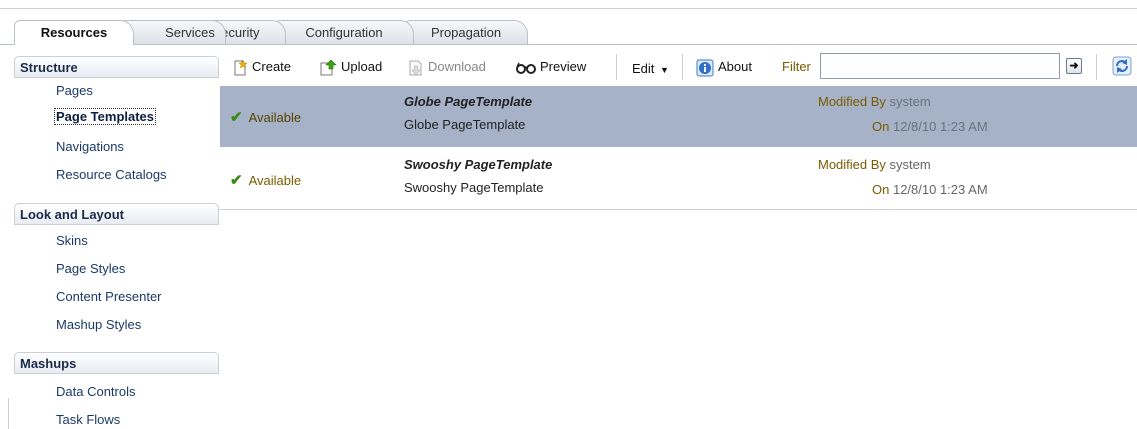 Image resolution: width=1137 pixels, height=429 pixels. I want to click on tab-configuration: Configuration, so click(344, 32).